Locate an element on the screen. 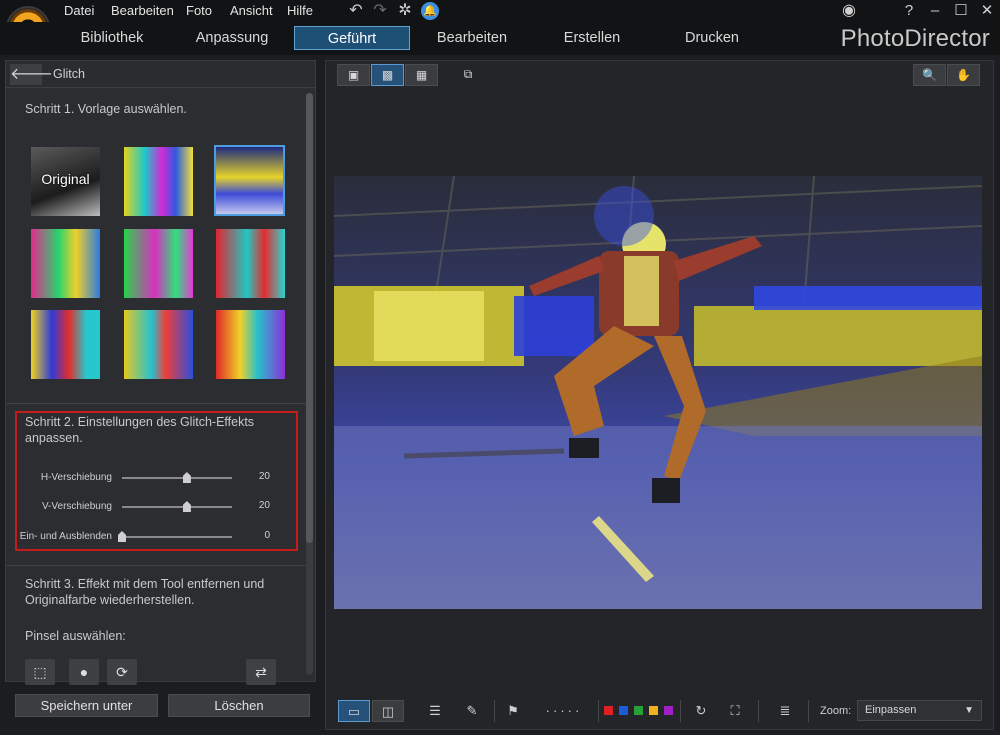 This screenshot has height=735, width=1000. menu-bearbeiten: Bearbeiten is located at coordinates (142, 10).